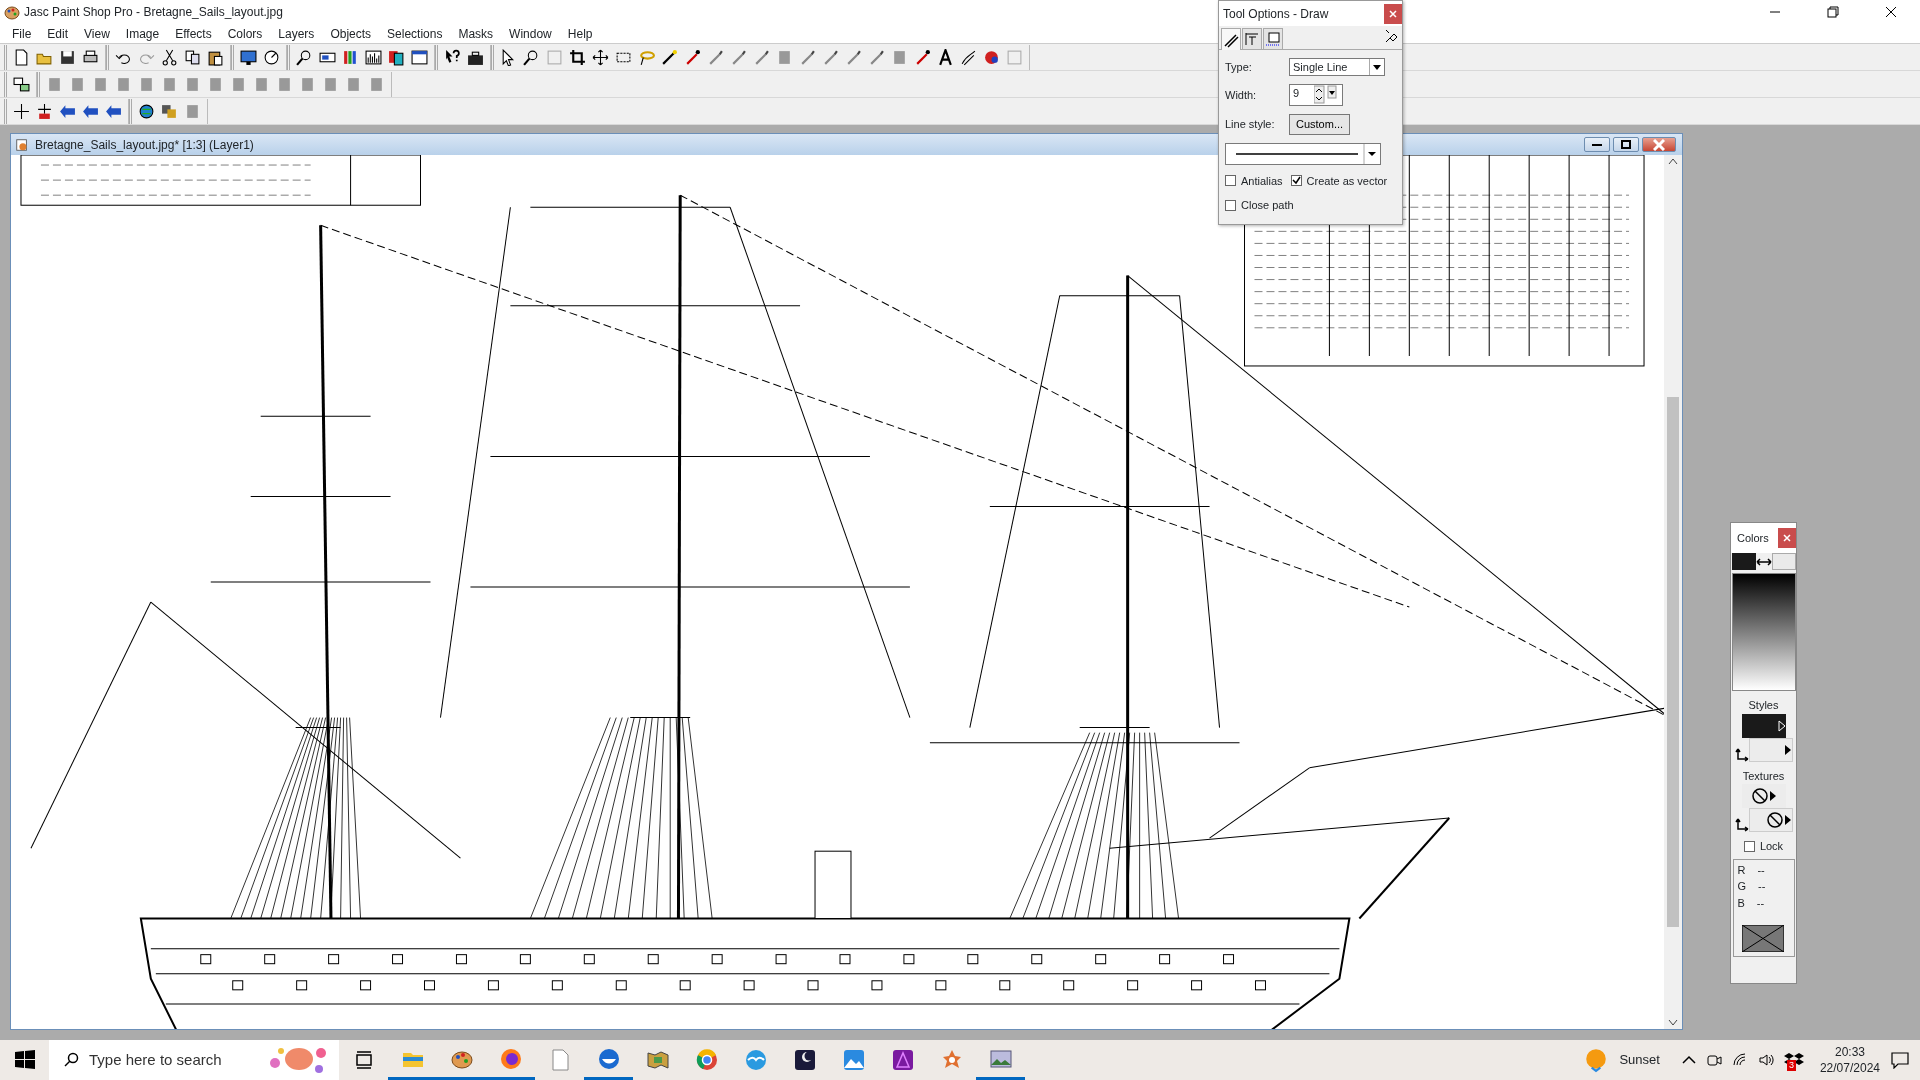  What do you see at coordinates (1262, 181) in the screenshot?
I see `checkbox-label: Antialias` at bounding box center [1262, 181].